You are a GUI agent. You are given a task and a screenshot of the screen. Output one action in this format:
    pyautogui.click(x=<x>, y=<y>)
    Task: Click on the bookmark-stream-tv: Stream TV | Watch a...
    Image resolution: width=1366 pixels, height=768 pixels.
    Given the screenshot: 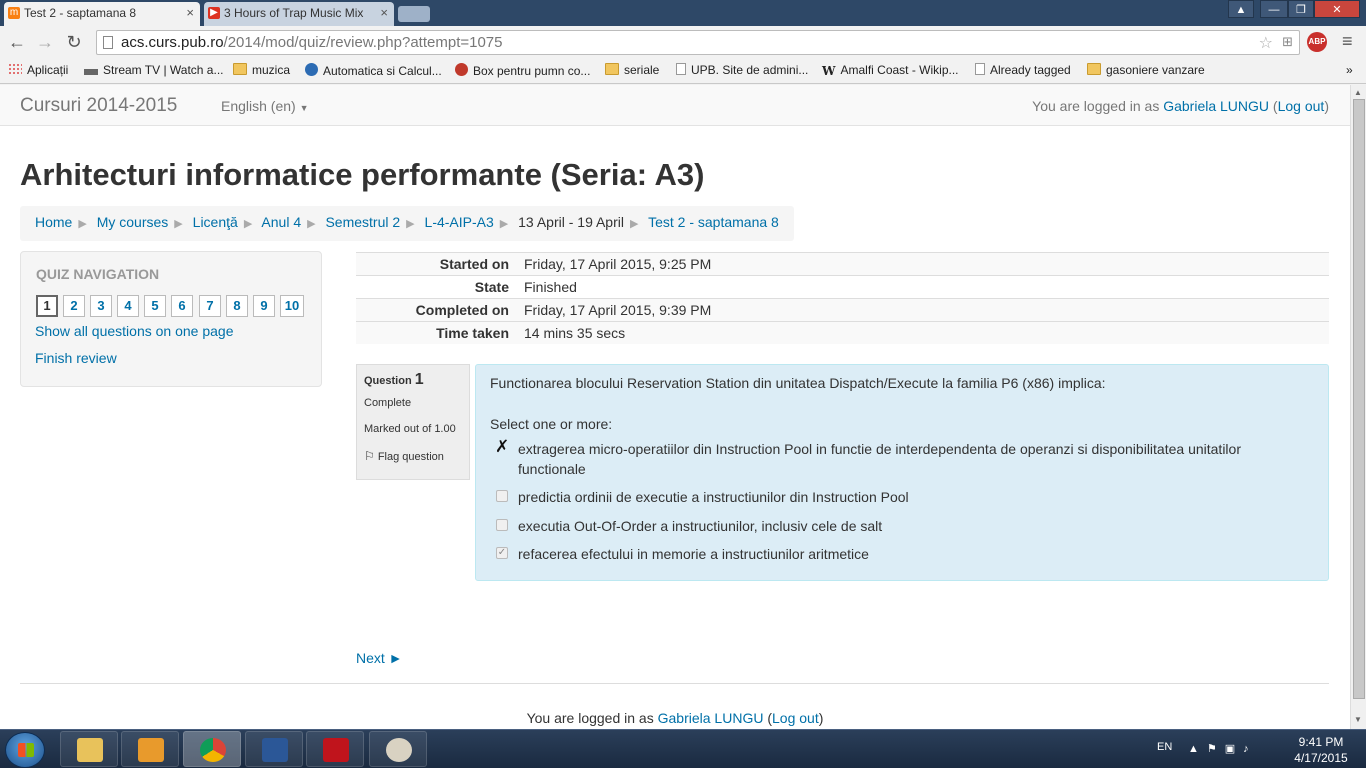 What is the action you would take?
    pyautogui.click(x=154, y=70)
    